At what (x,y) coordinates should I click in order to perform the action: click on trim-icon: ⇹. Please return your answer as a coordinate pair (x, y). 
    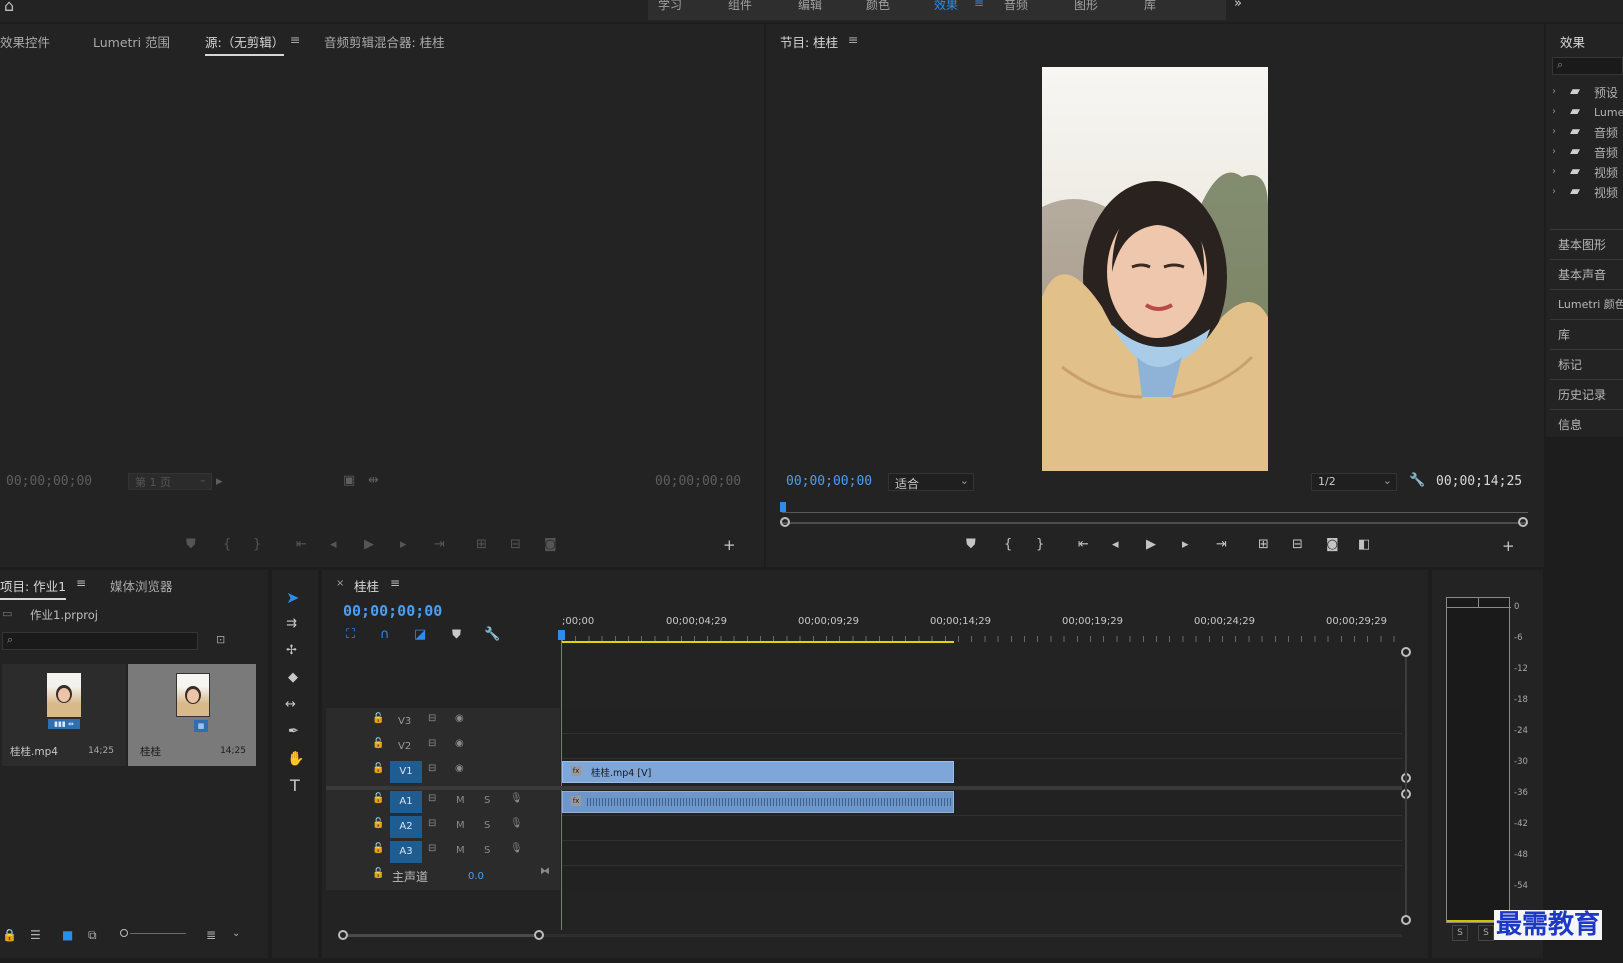
    Looking at the image, I should click on (373, 480).